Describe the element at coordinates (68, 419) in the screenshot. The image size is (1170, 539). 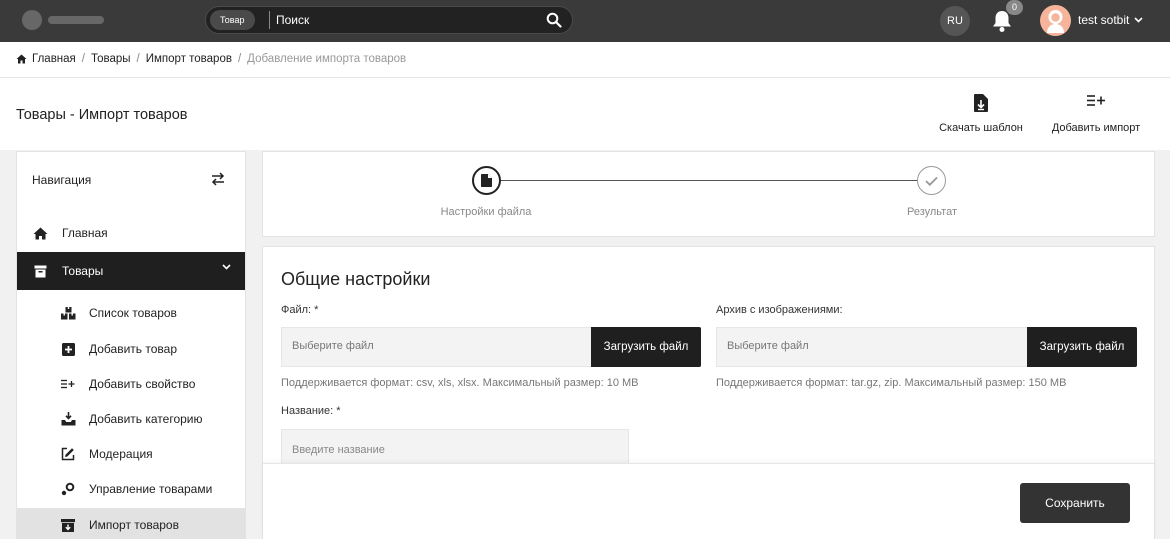
I see `tray-download-icon` at that location.